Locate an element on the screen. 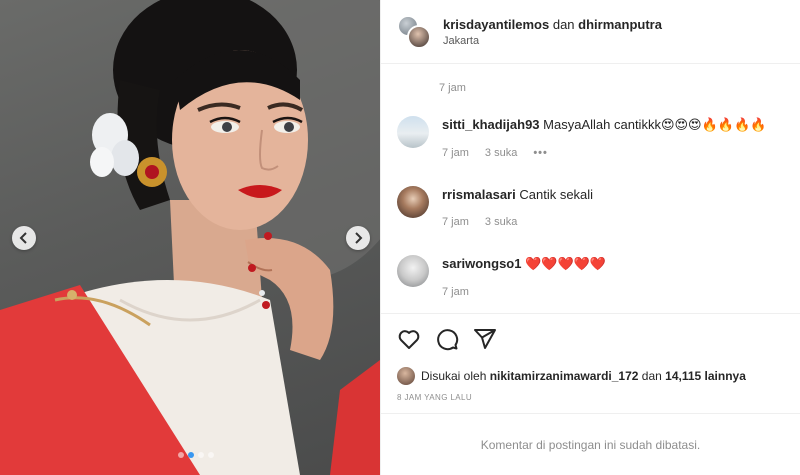 This screenshot has height=475, width=800. post-authors: krisdayantilemos dan dhirmanputra is located at coordinates (552, 24).